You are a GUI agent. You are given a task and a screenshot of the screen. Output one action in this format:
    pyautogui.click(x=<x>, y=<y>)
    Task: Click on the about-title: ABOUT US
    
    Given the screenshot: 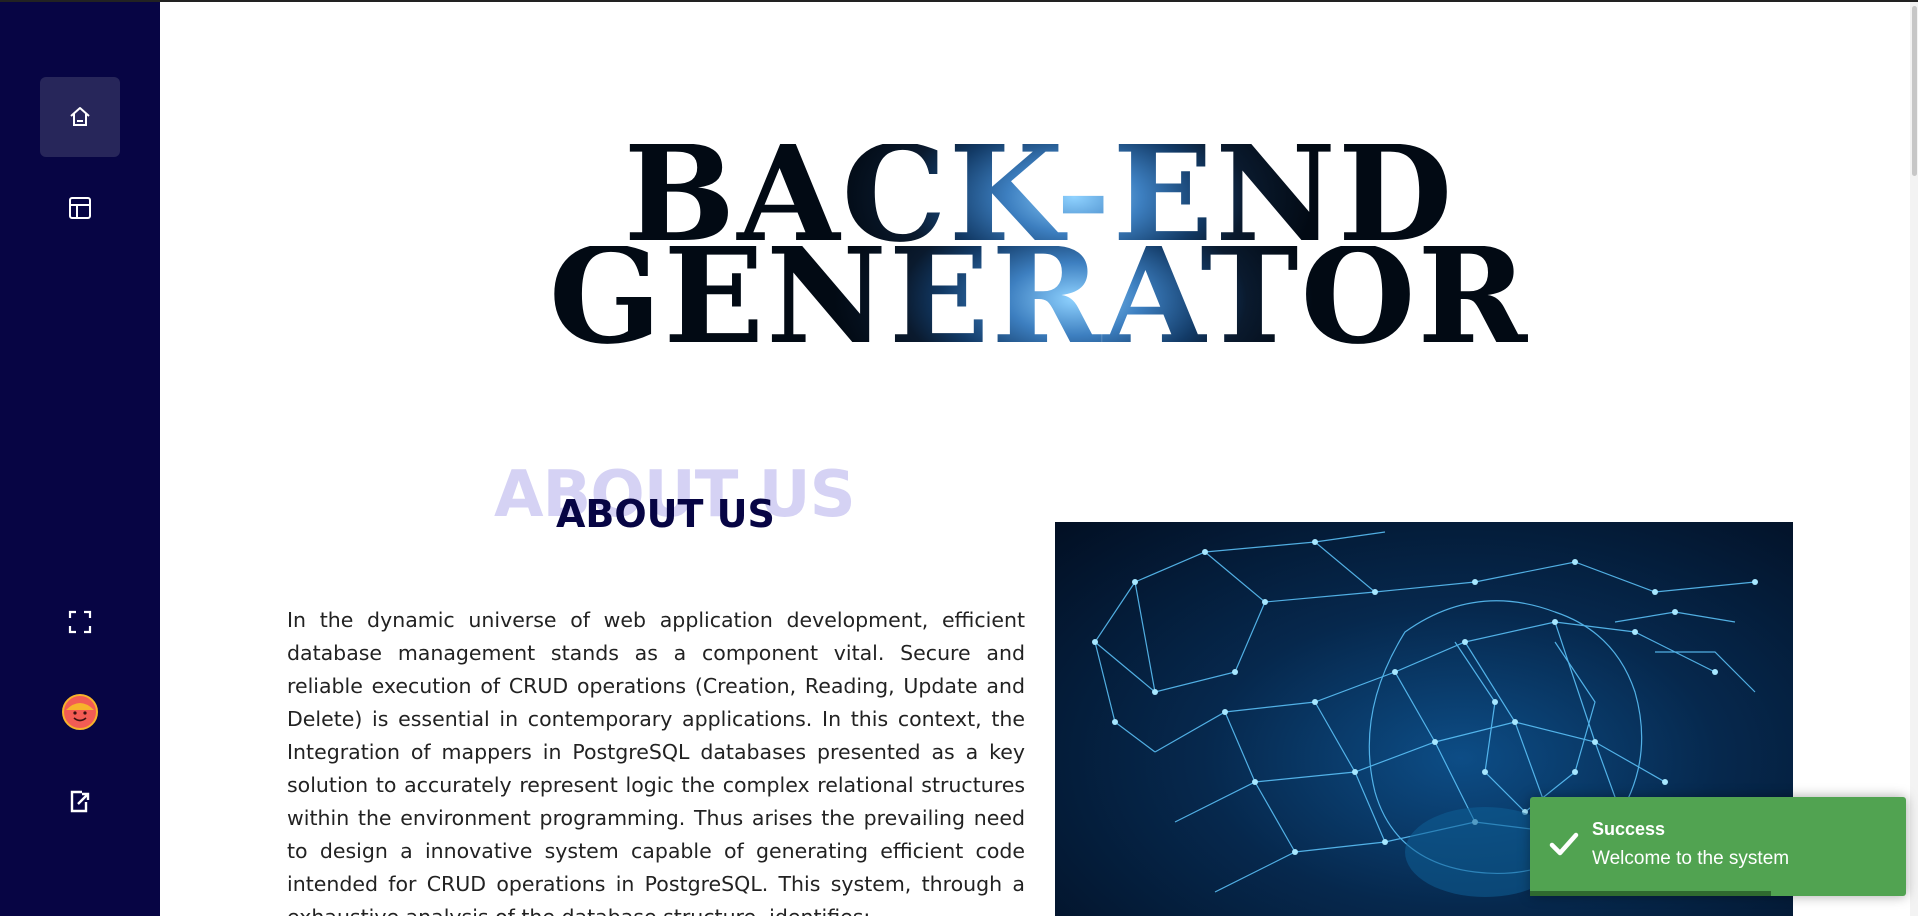 What is the action you would take?
    pyautogui.click(x=665, y=514)
    